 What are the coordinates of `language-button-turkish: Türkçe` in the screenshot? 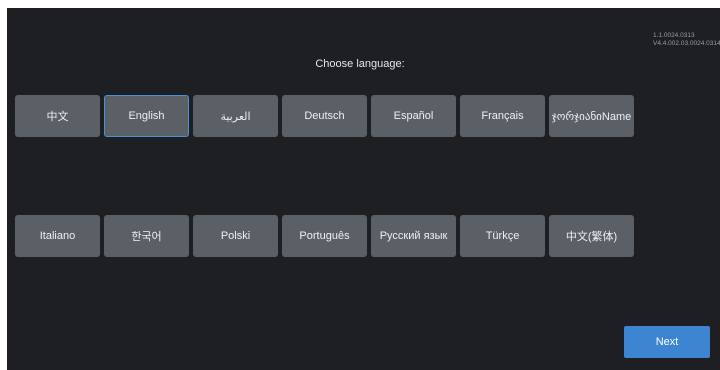 It's located at (502, 236).